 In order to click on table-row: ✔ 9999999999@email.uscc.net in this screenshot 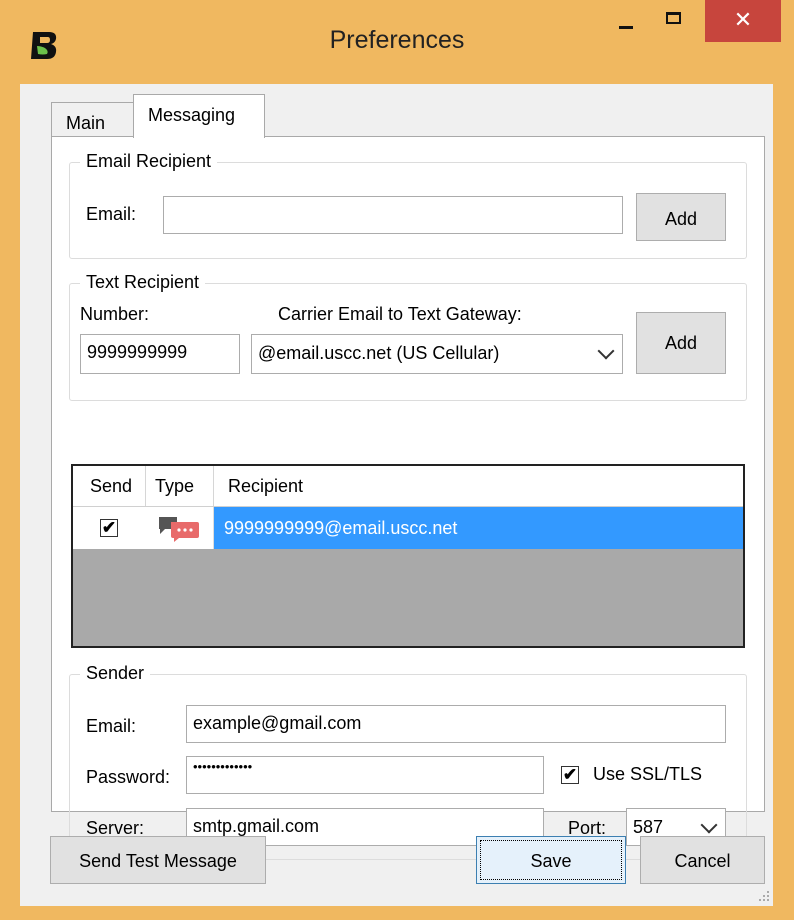, I will do `click(408, 528)`.